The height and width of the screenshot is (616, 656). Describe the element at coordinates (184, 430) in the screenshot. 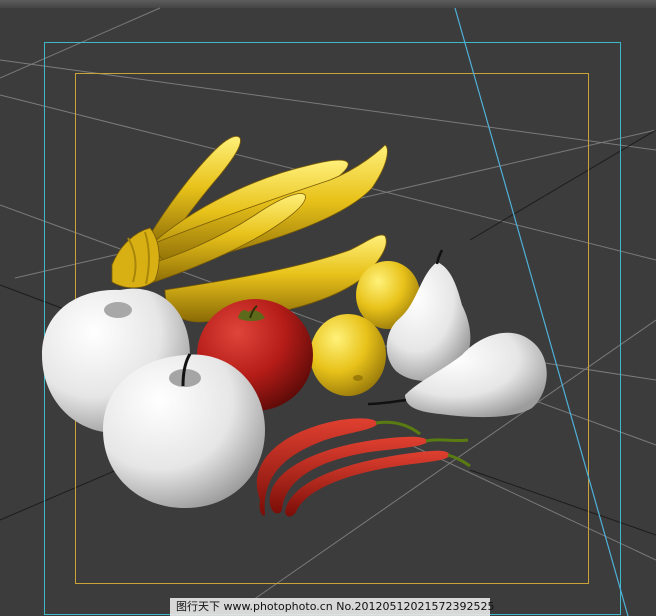

I see `apple-white-front` at that location.